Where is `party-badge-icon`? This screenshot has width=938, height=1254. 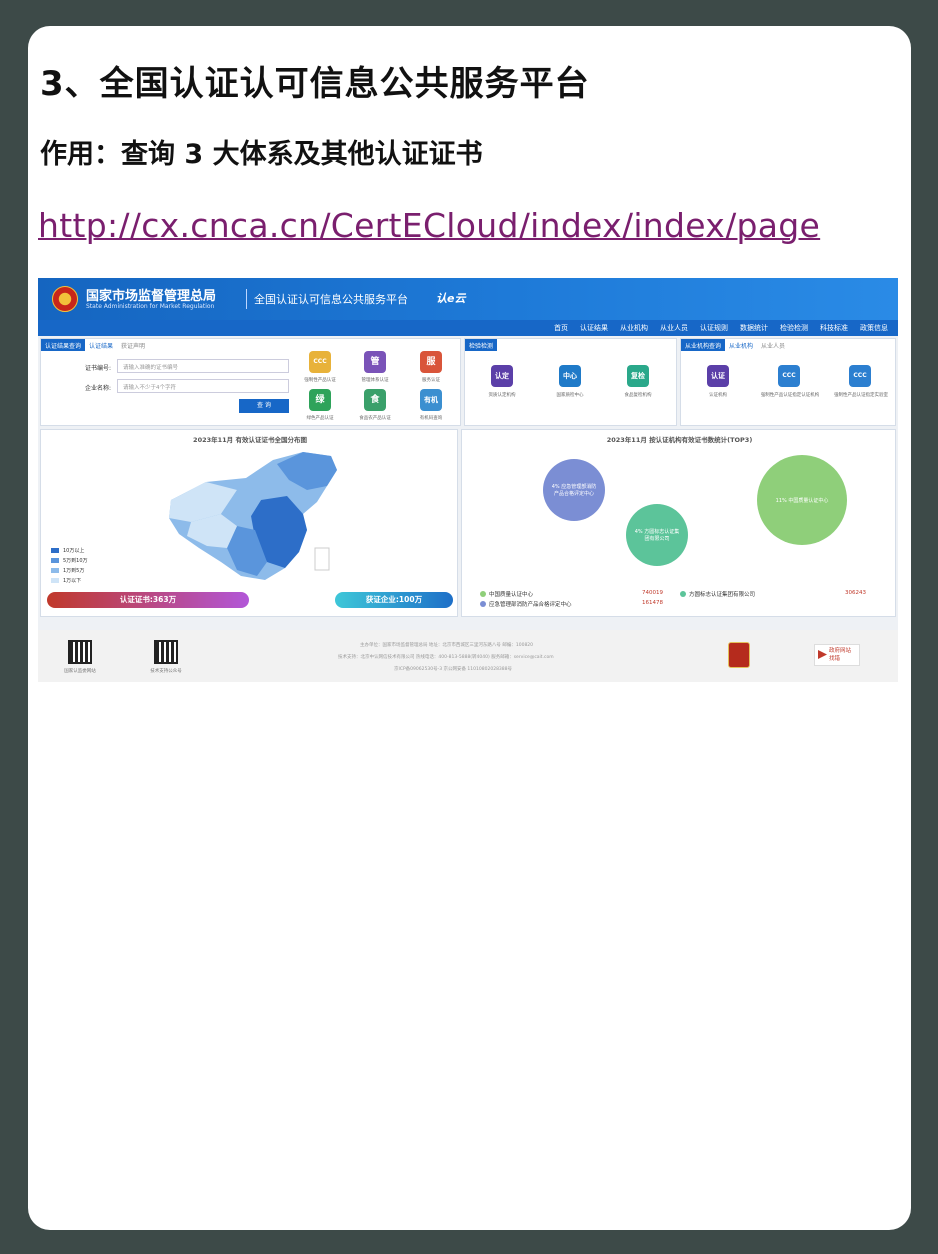
party-badge-icon is located at coordinates (739, 655).